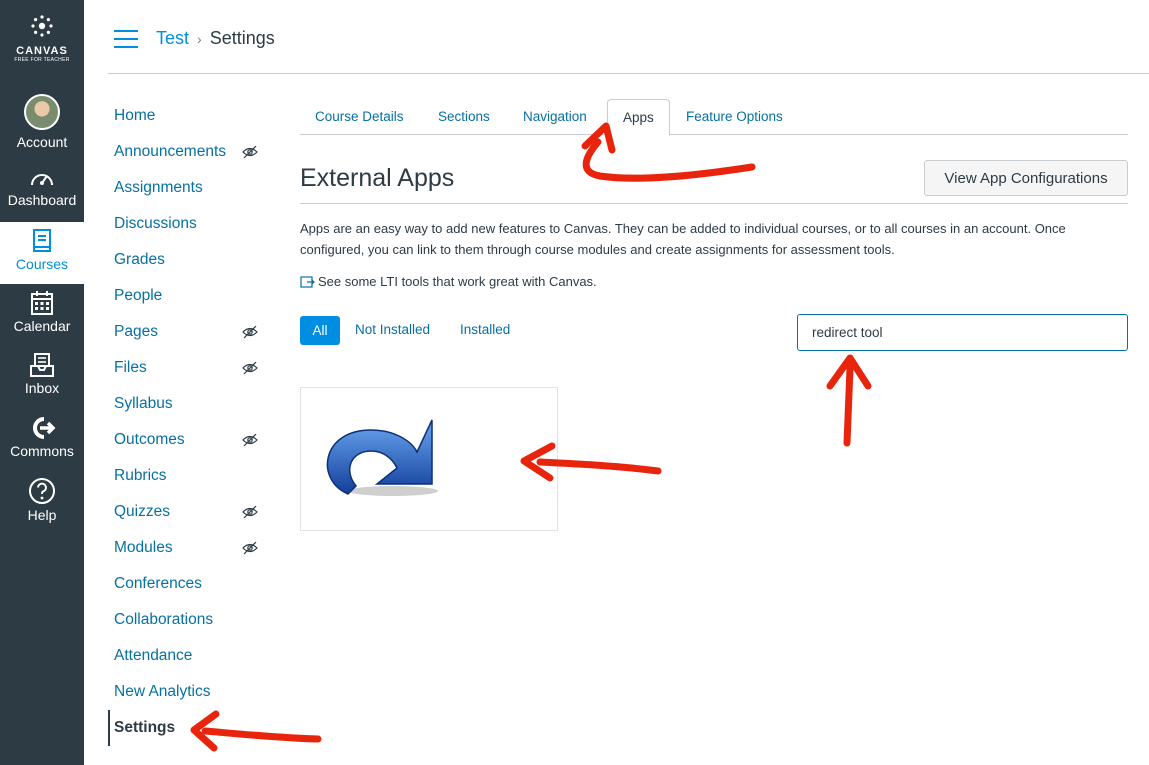 The width and height of the screenshot is (1149, 765). Describe the element at coordinates (188, 260) in the screenshot. I see `course-nav-item-grades: Grades` at that location.